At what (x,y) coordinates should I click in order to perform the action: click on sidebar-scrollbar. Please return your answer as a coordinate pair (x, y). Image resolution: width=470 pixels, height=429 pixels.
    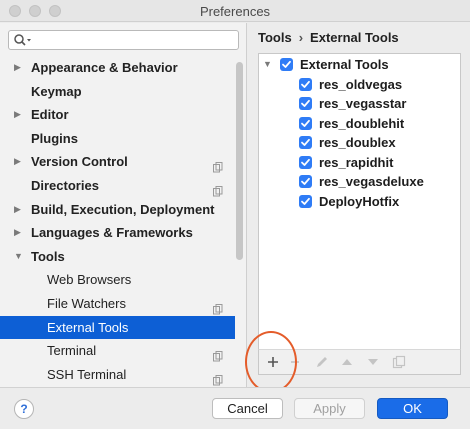
    Looking at the image, I should click on (239, 220).